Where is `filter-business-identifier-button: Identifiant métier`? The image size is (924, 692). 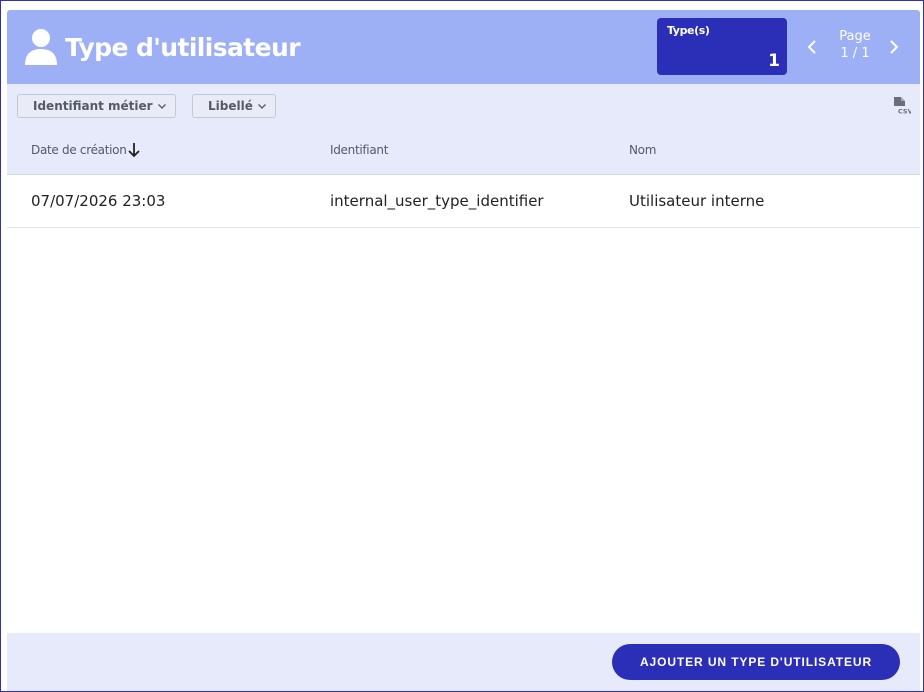 filter-business-identifier-button: Identifiant métier is located at coordinates (96, 106).